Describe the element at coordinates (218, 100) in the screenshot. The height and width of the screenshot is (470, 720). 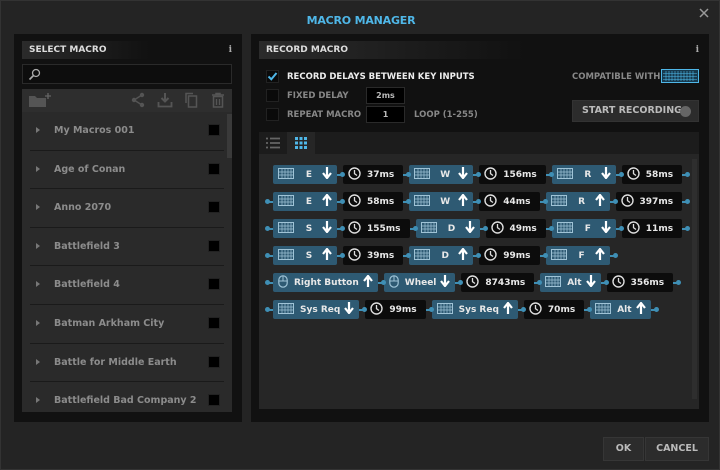
I see `trash-icon` at that location.